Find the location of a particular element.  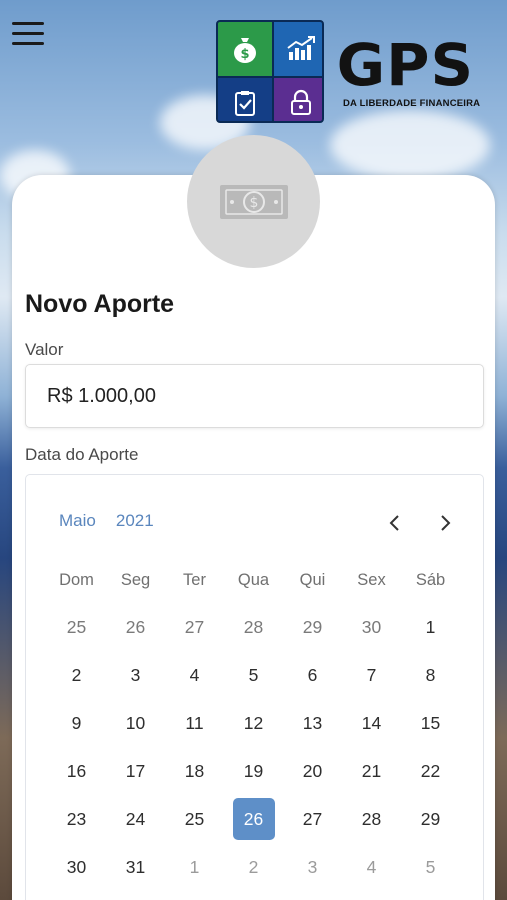

calendar-day-label: 17 is located at coordinates (135, 770).